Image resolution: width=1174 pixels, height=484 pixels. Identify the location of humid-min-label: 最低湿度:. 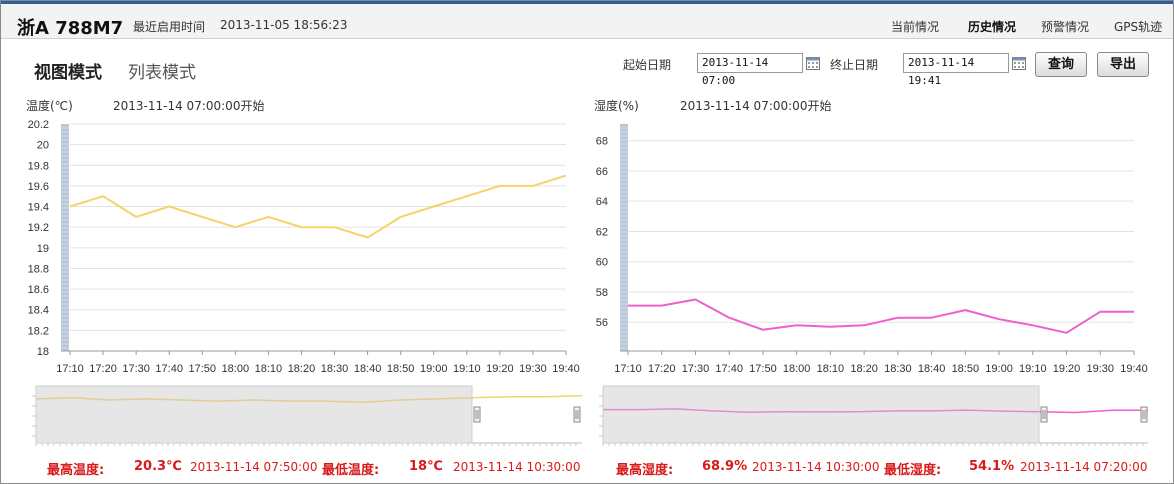
(913, 470).